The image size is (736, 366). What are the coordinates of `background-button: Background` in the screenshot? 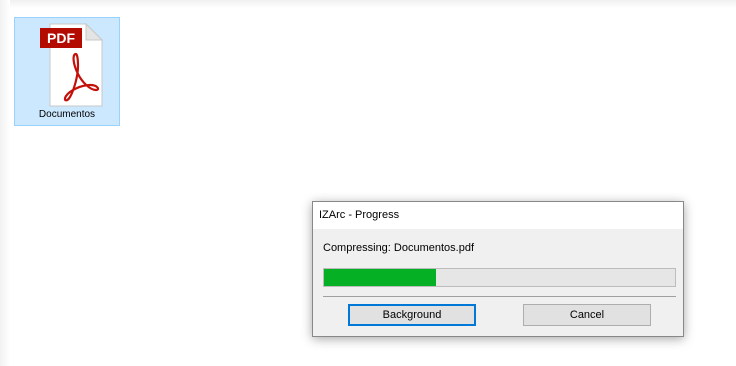 It's located at (412, 315).